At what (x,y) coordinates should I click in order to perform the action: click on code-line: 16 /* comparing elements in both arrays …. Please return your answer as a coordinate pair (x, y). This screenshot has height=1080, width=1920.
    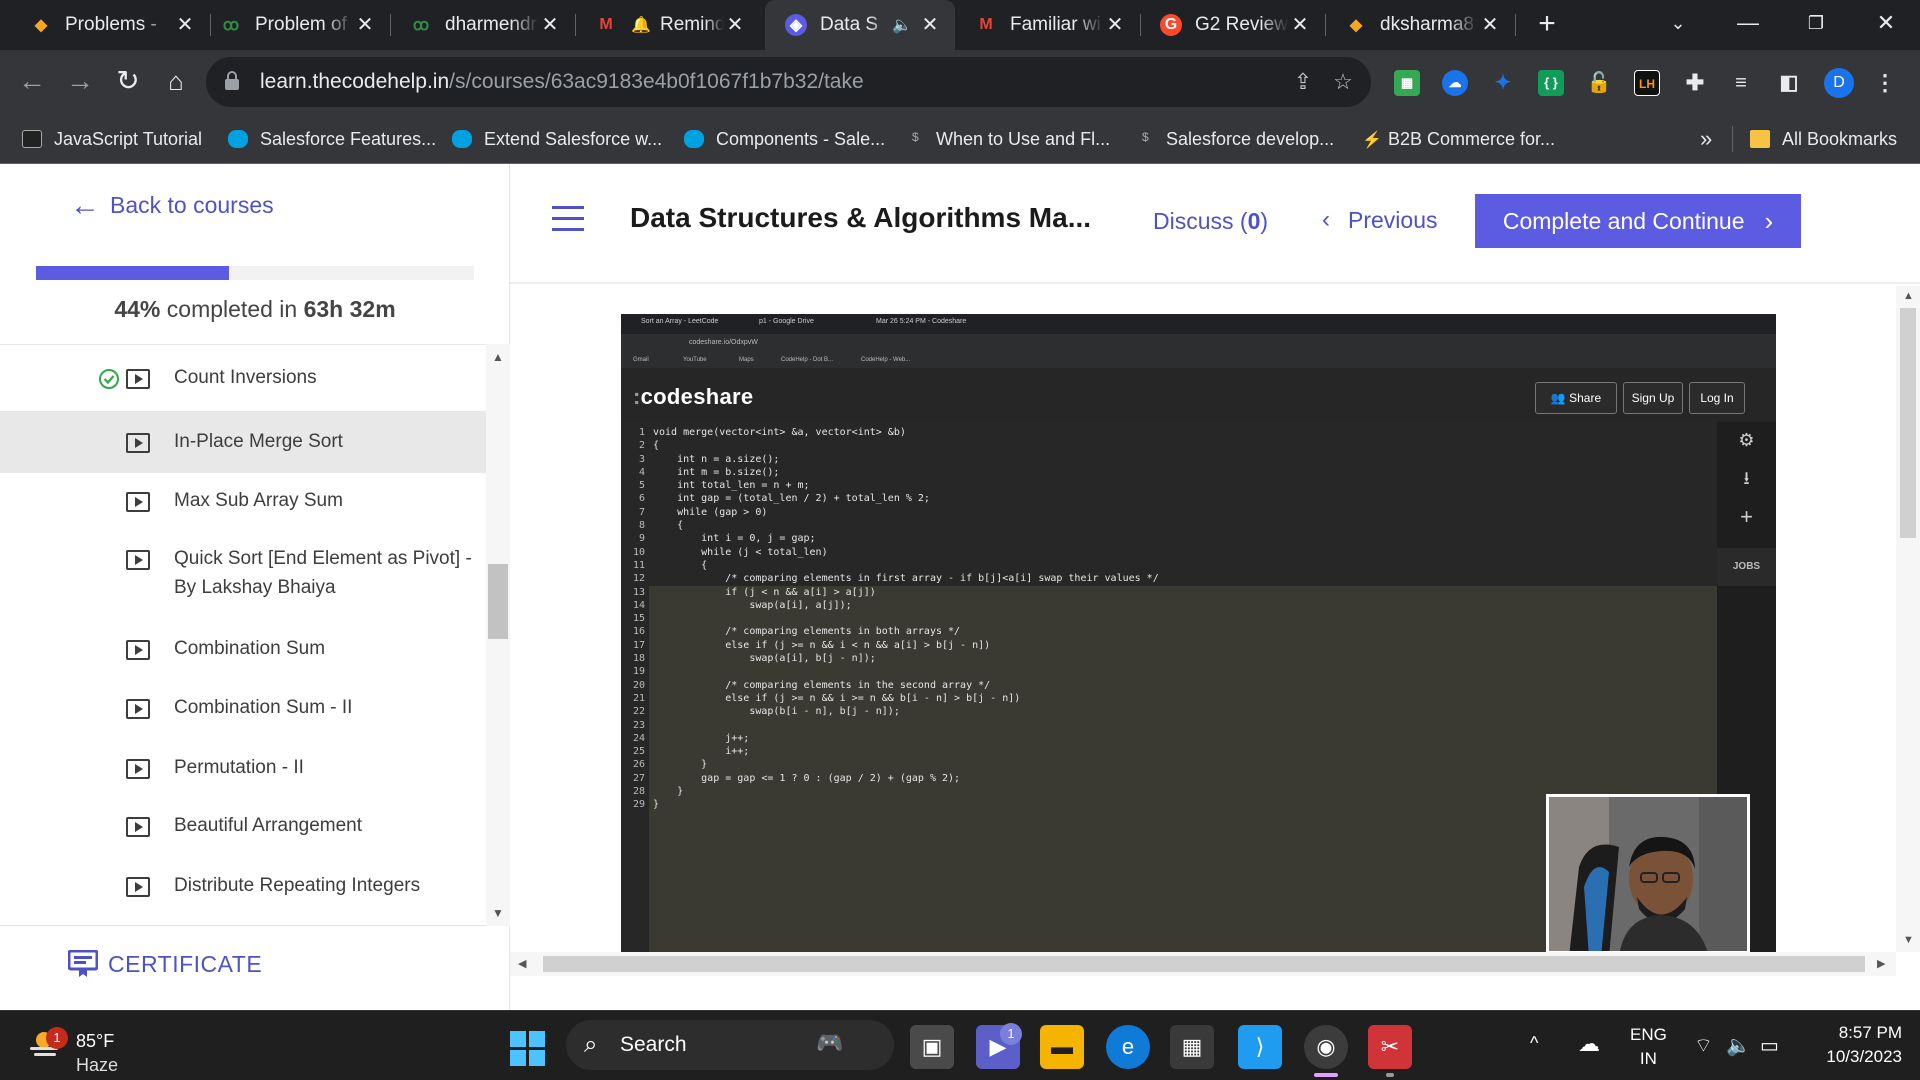
    Looking at the image, I should click on (893, 631).